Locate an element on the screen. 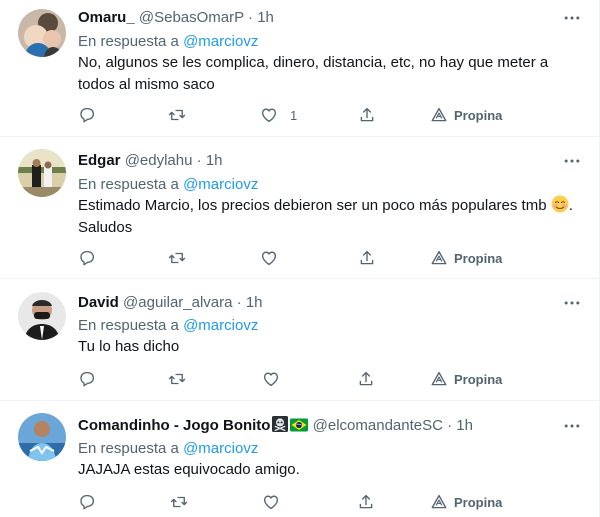 This screenshot has width=600, height=517. tweet-text-line: Tu lo has dicho is located at coordinates (129, 346).